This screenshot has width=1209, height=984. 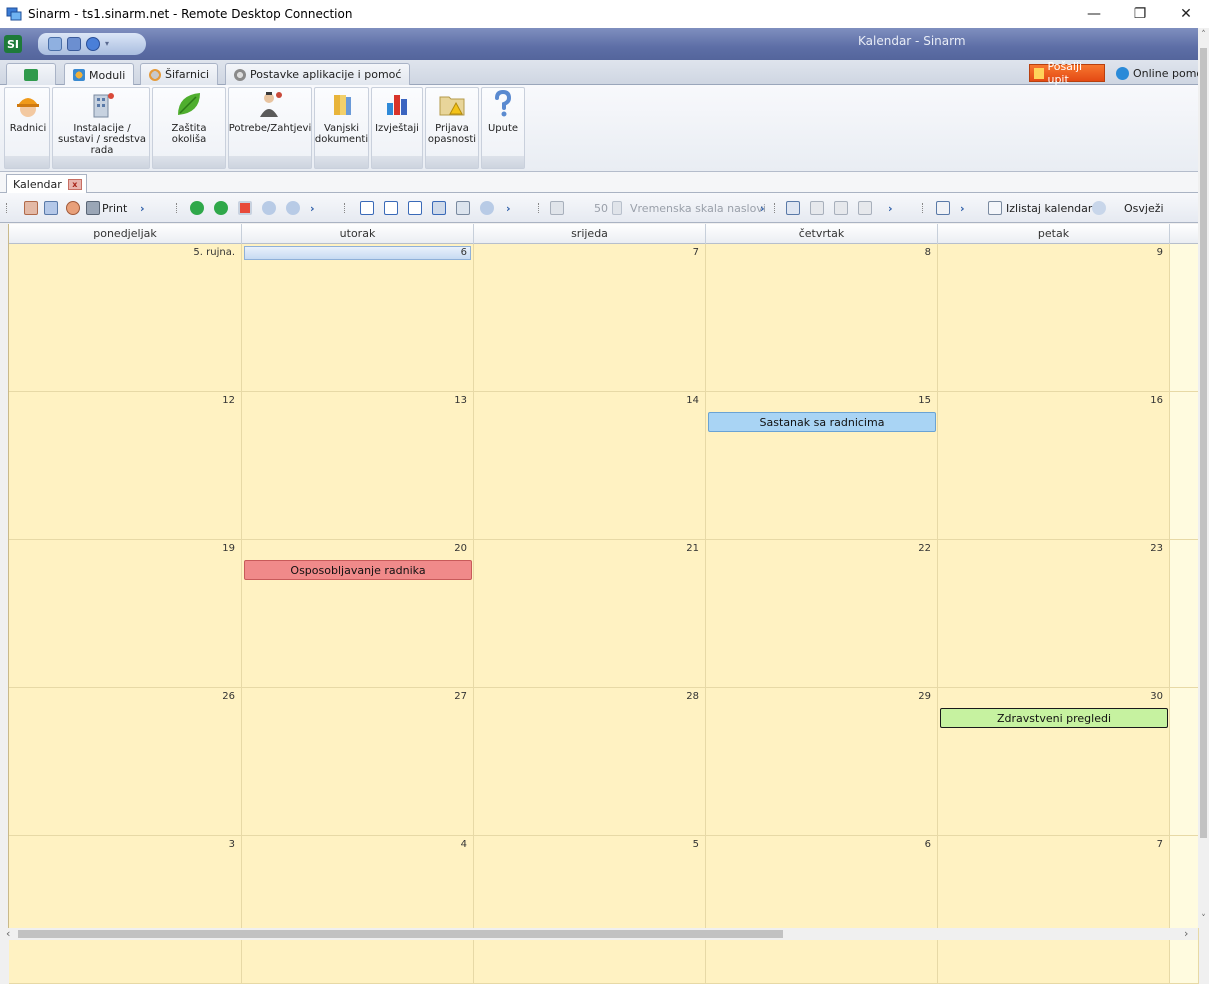 I want to click on new-appointment-icon, so click(x=31, y=208).